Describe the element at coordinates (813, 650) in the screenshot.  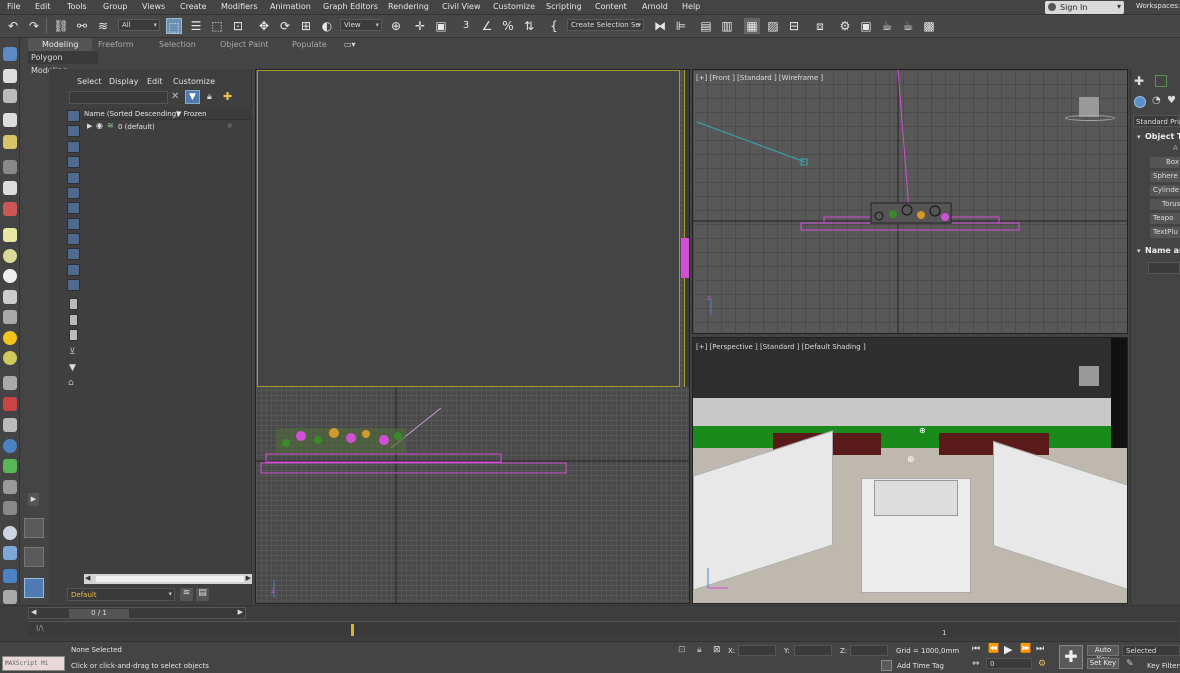
I see `y-coordinate-field` at that location.